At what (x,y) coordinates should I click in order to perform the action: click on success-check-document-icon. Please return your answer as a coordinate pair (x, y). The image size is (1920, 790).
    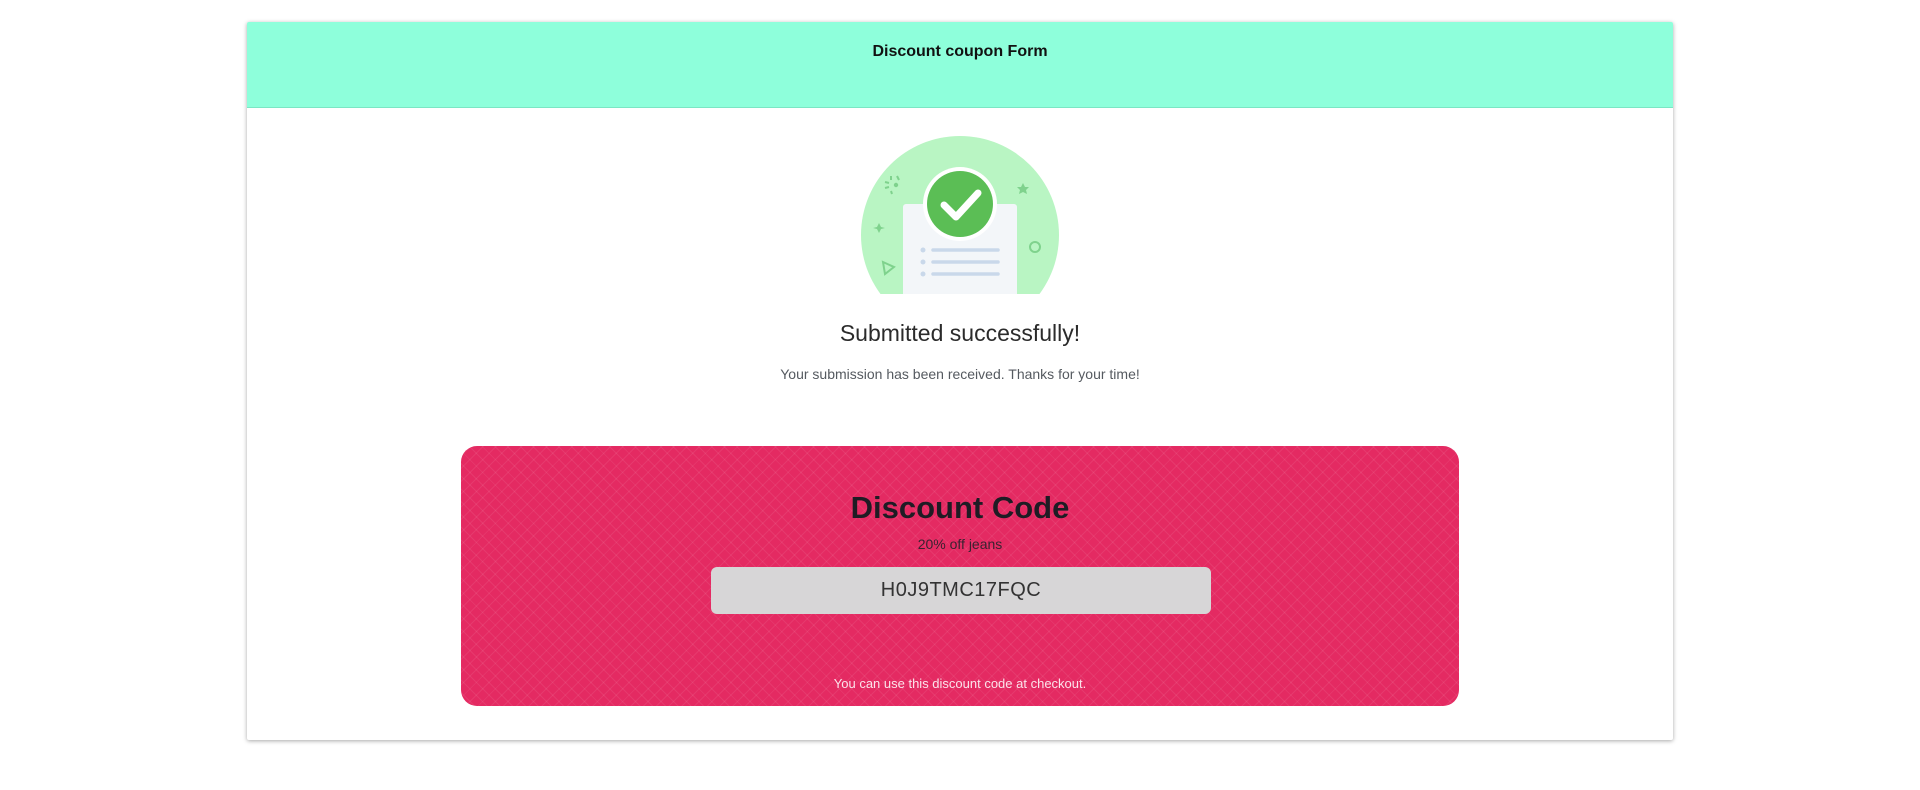
    Looking at the image, I should click on (960, 215).